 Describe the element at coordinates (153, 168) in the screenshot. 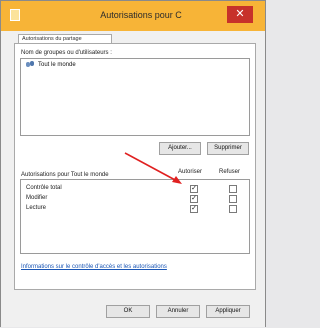

I see `annotation-arrow` at that location.